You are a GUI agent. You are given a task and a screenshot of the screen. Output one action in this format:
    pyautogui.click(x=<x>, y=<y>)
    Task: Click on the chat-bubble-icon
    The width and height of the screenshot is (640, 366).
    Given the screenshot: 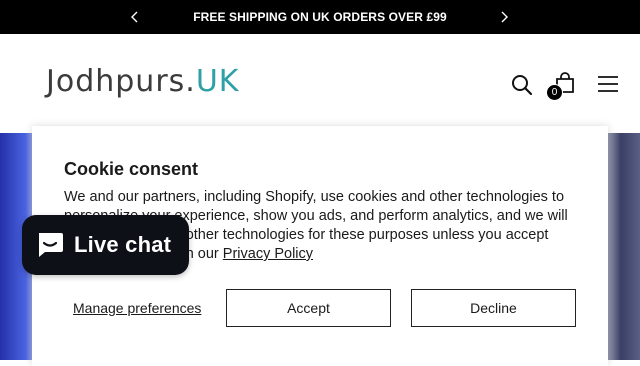 What is the action you would take?
    pyautogui.click(x=50, y=245)
    